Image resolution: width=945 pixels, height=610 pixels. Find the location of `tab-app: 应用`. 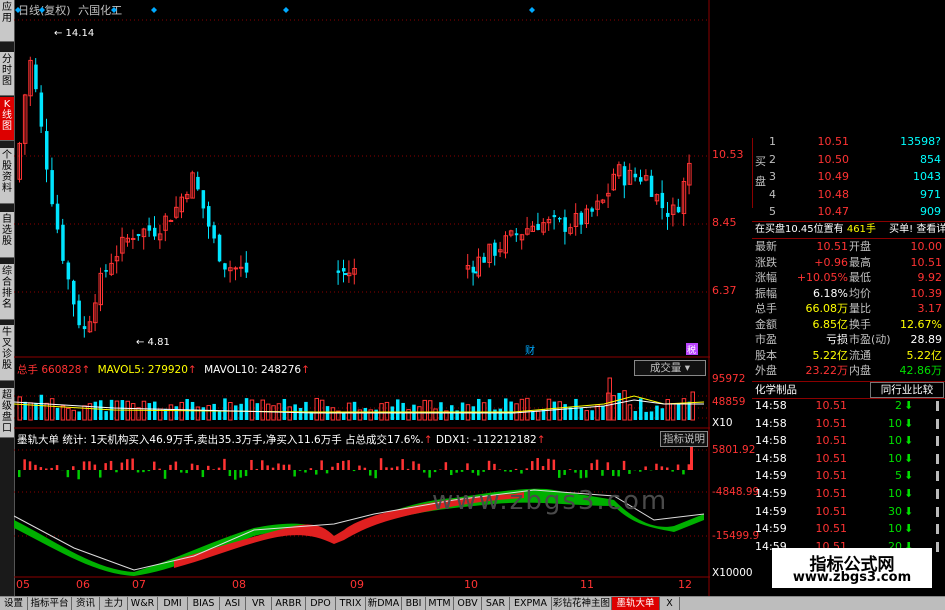

tab-app: 应用 is located at coordinates (7, 21).